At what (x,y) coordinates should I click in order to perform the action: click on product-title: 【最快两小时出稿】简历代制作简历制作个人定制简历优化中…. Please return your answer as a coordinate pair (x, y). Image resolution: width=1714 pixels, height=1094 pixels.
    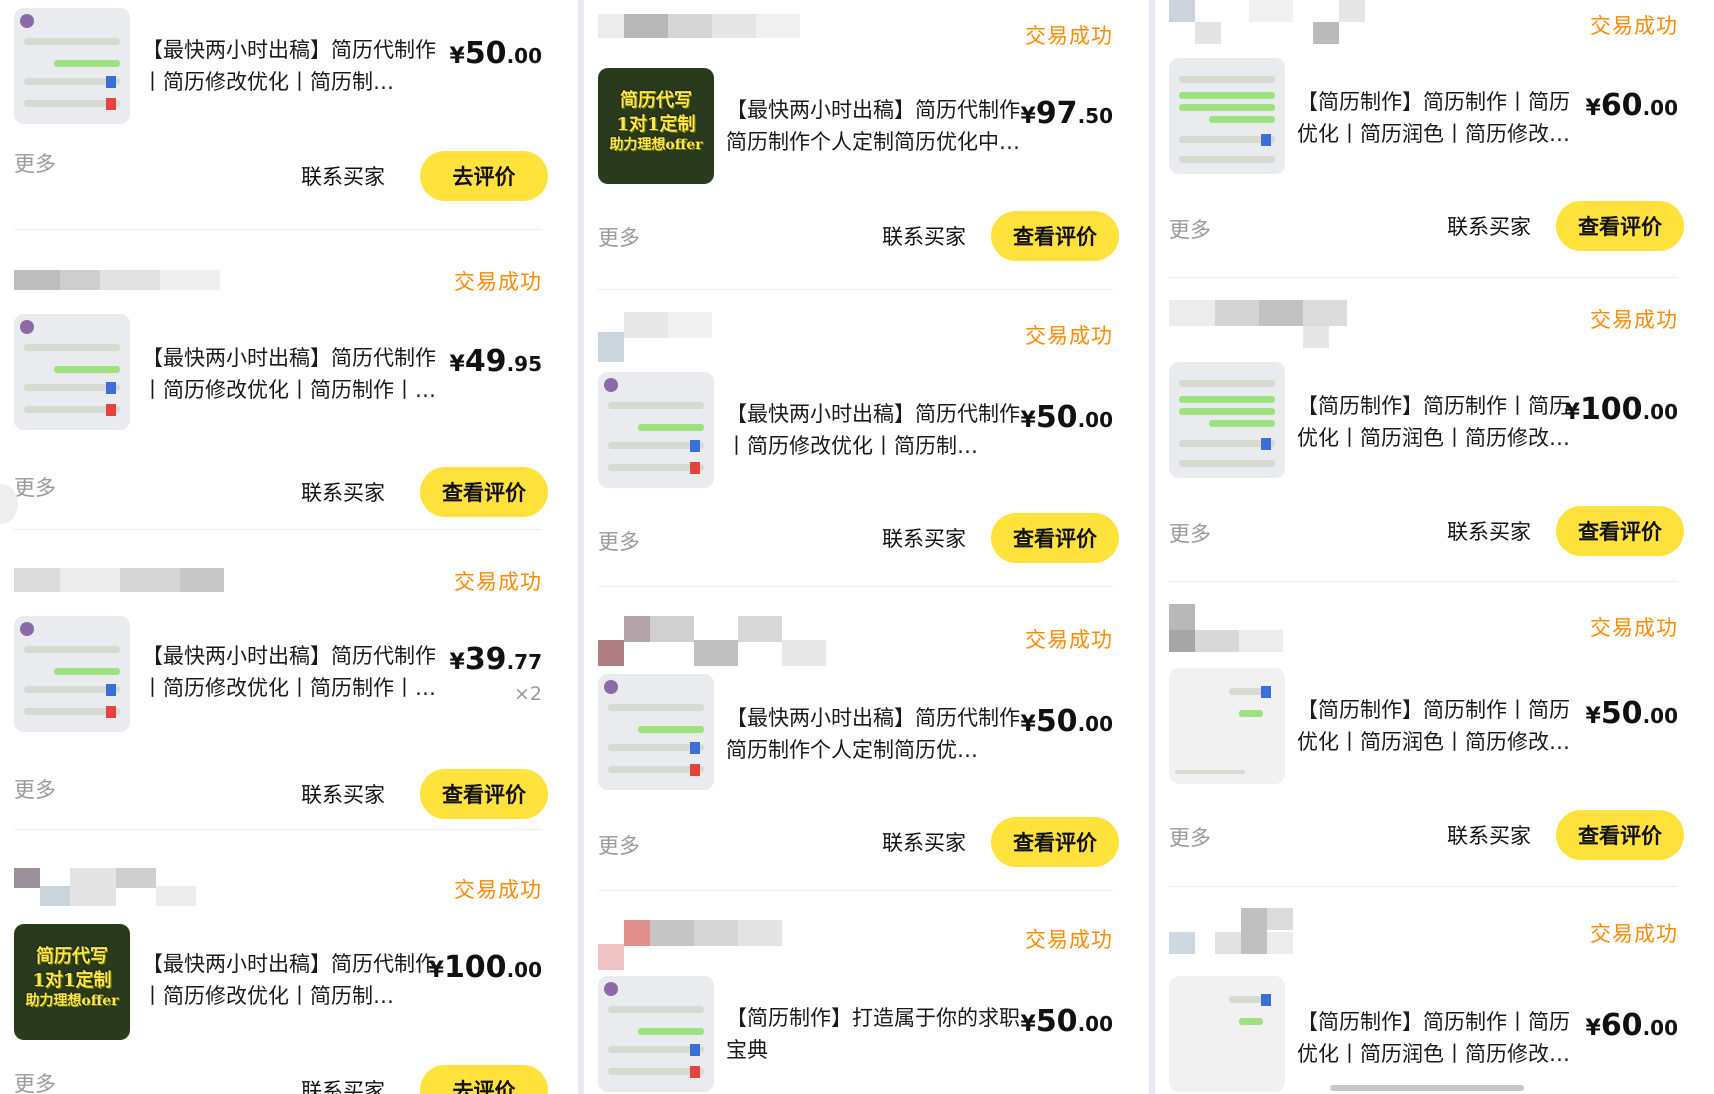
    Looking at the image, I should click on (876, 126).